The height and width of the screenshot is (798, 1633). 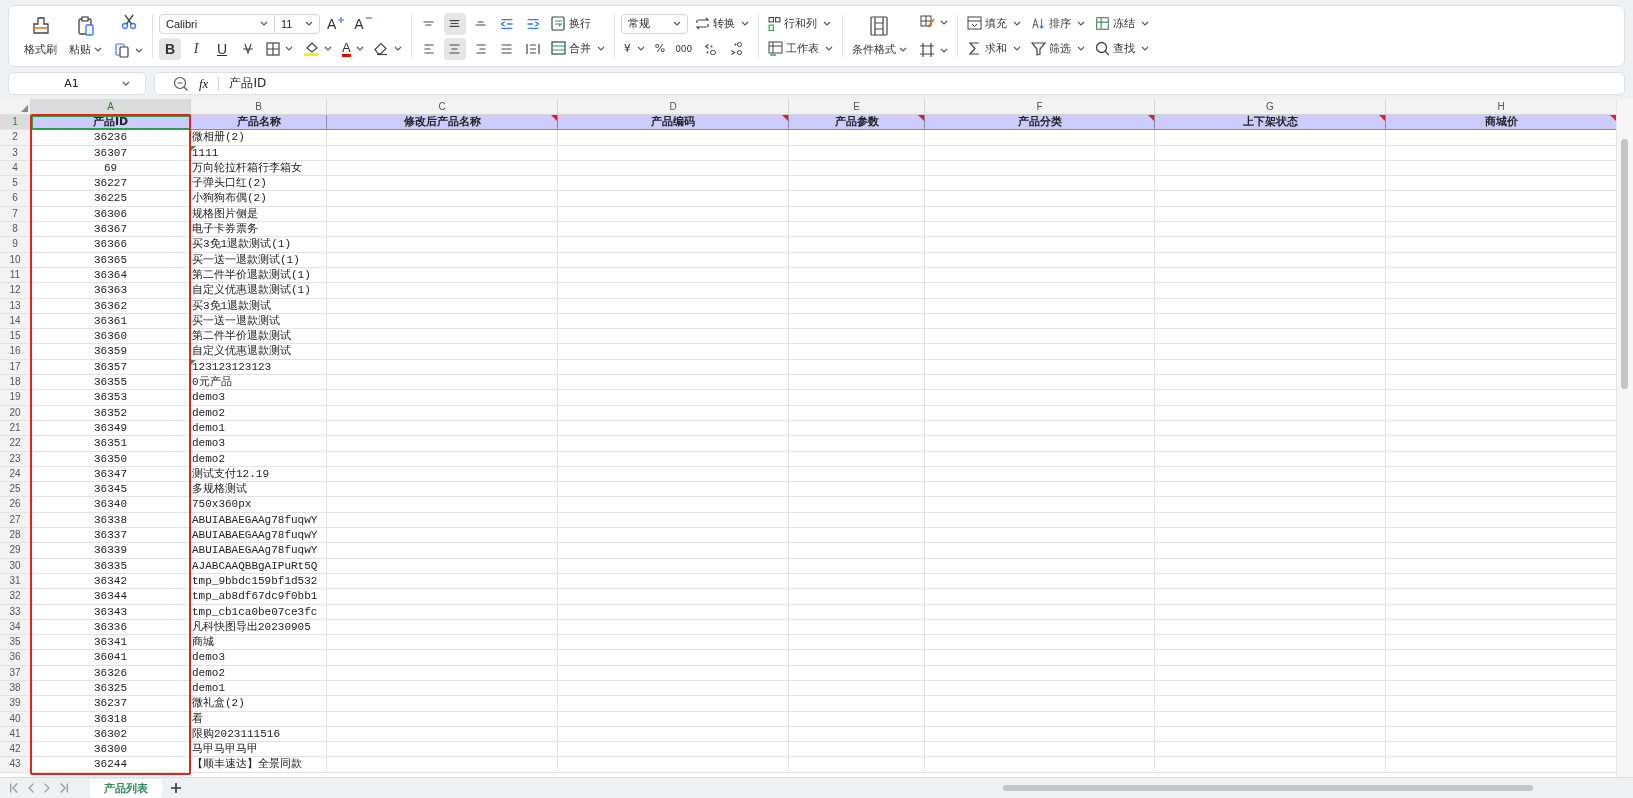 What do you see at coordinates (15, 658) in the screenshot?
I see `row-header: 36` at bounding box center [15, 658].